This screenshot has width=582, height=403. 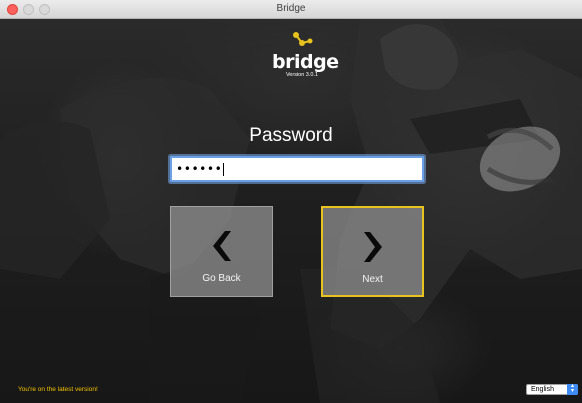 I want to click on window-titlebar: Bridge, so click(x=291, y=9).